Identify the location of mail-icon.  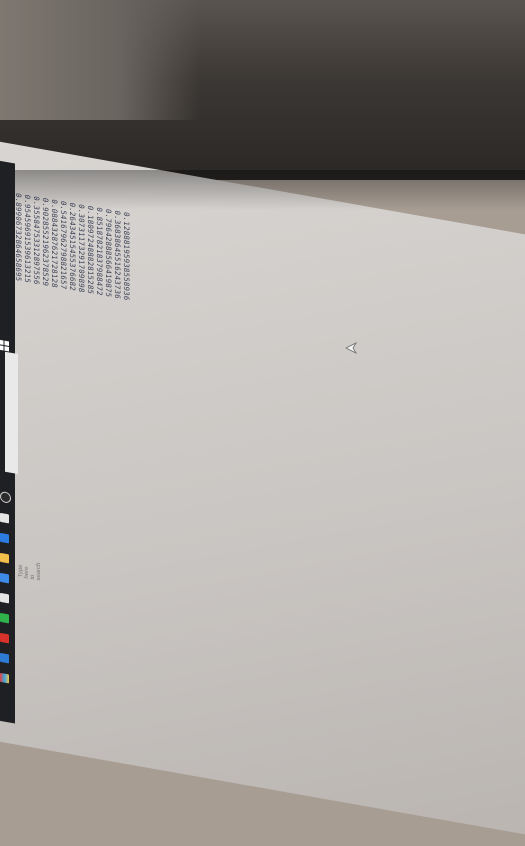
(4, 598).